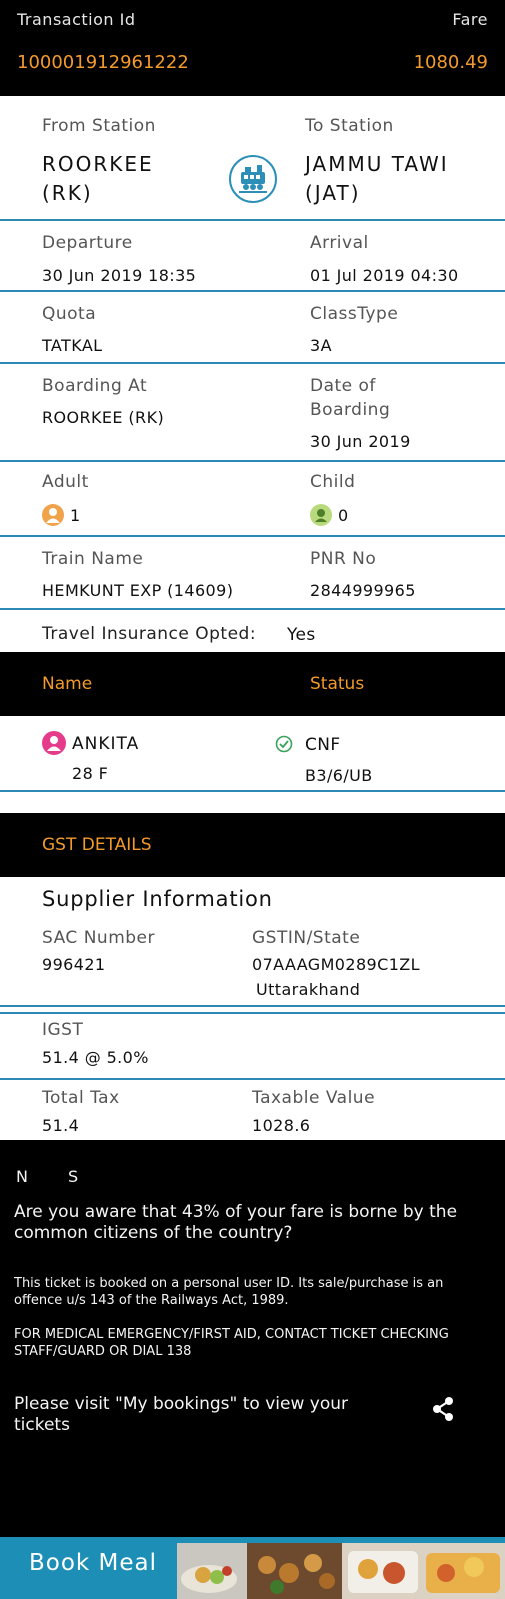  What do you see at coordinates (74, 964) in the screenshot?
I see `sac-number-value: 996421` at bounding box center [74, 964].